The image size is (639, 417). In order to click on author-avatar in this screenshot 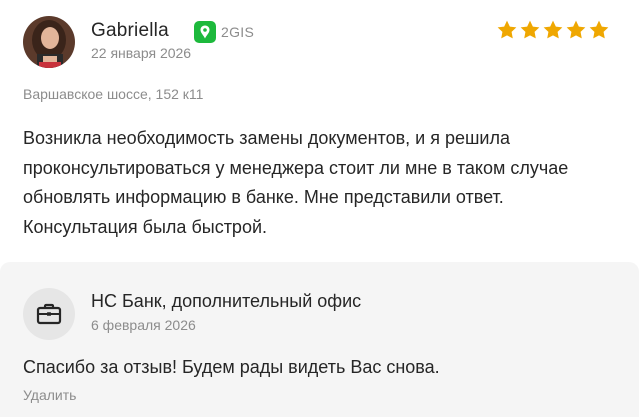, I will do `click(49, 42)`.